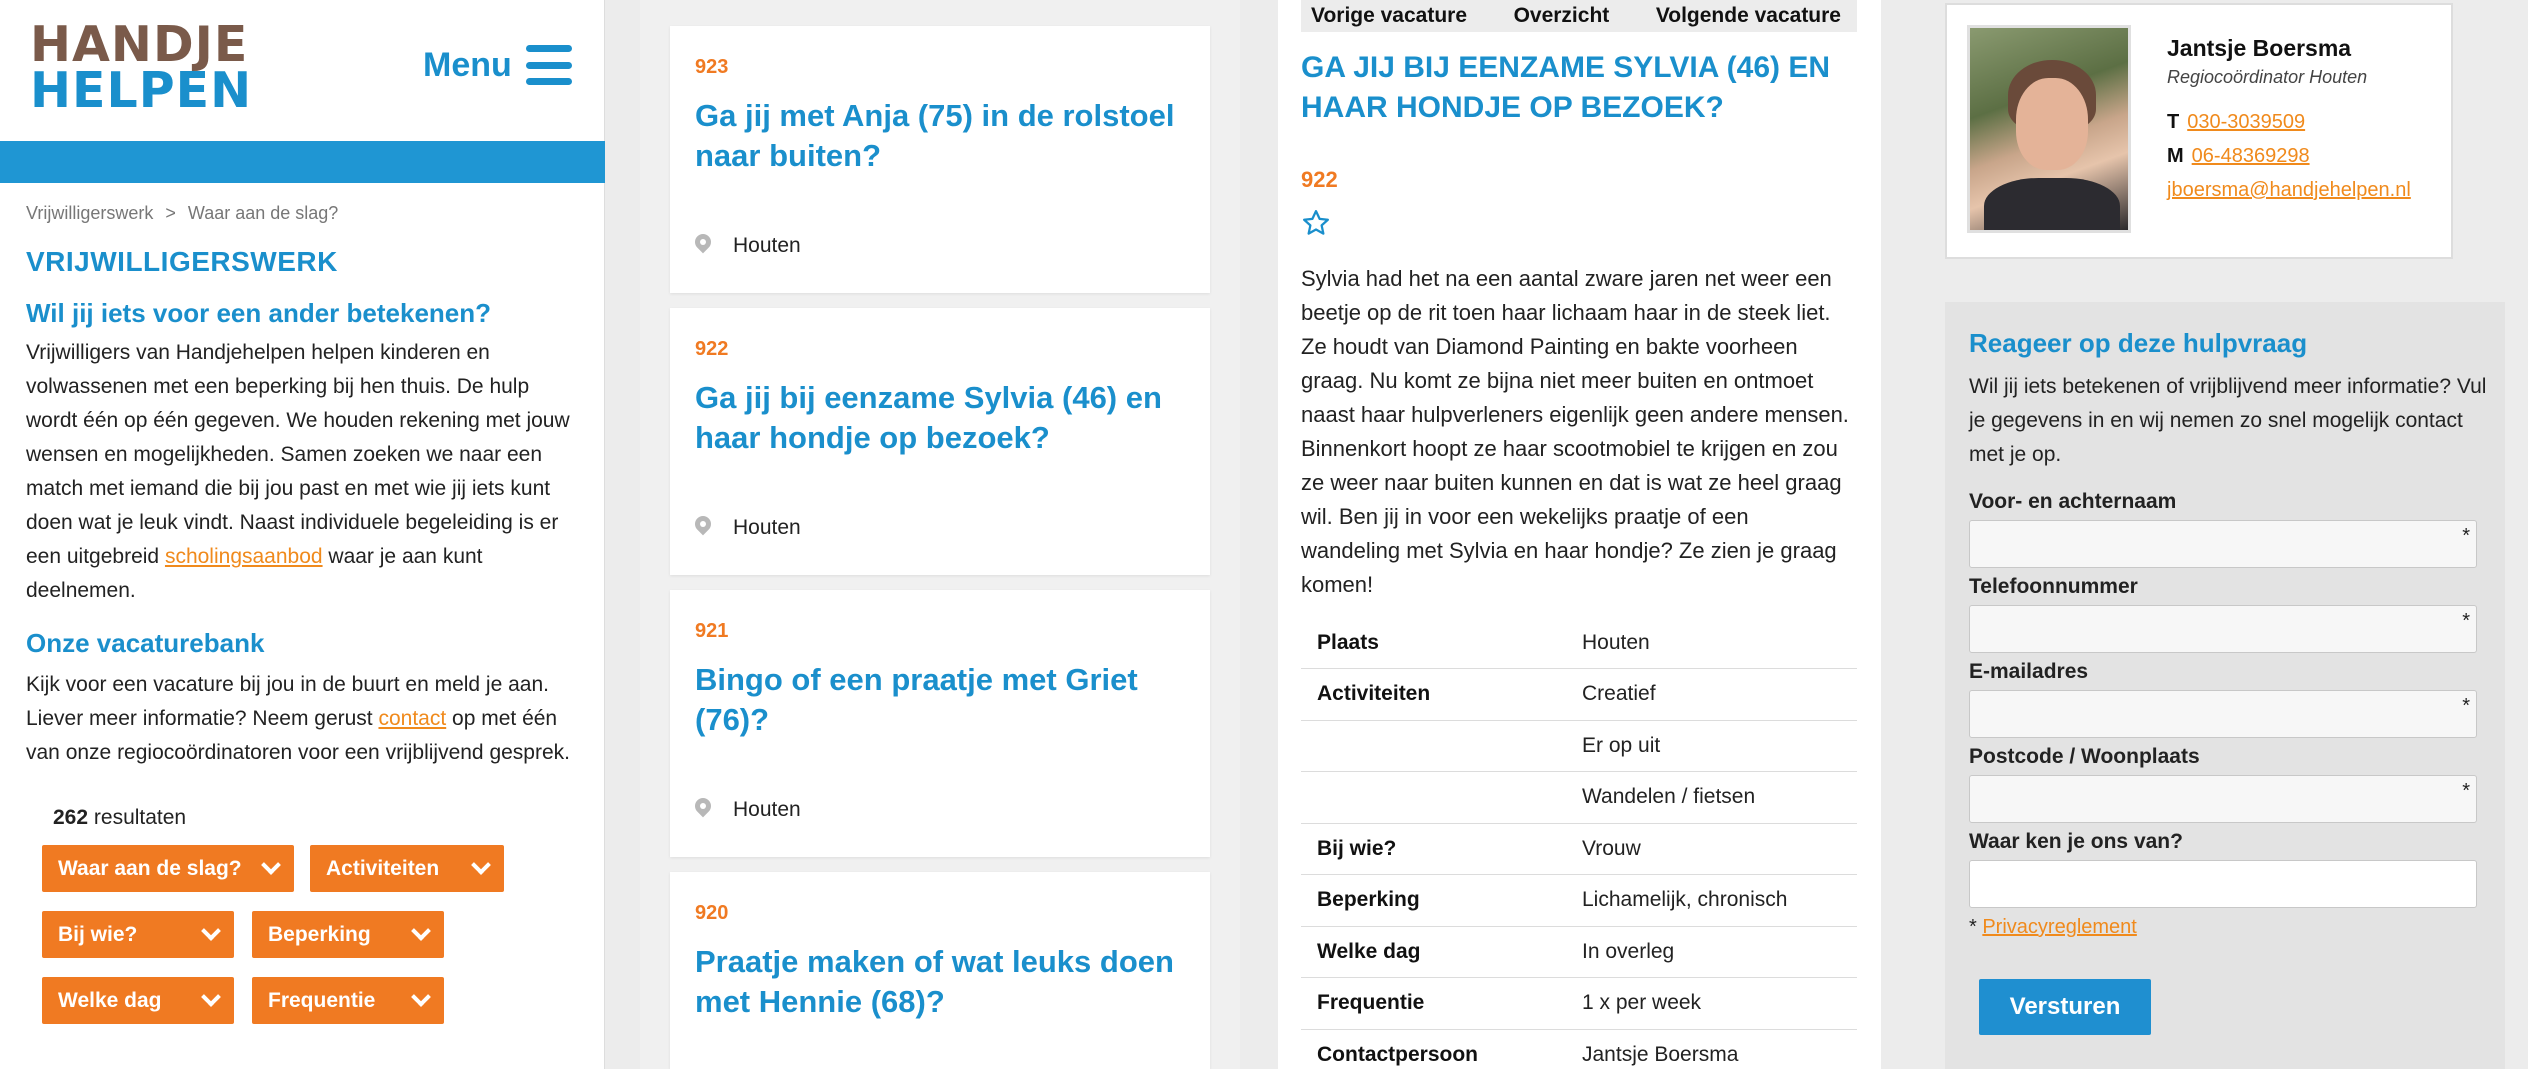 This screenshot has width=2528, height=1069. Describe the element at coordinates (2175, 156) in the screenshot. I see `mobile-label: M` at that location.